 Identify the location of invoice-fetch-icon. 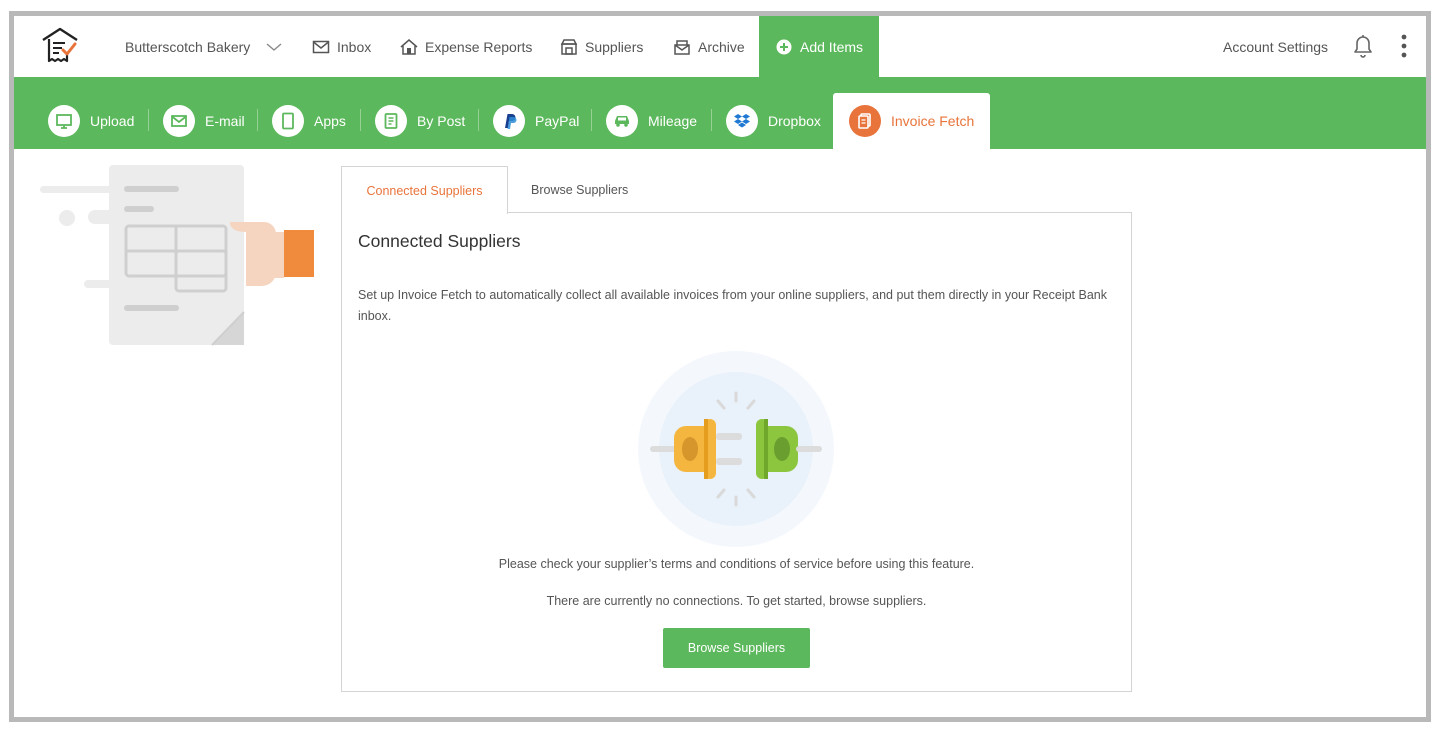
(864, 121).